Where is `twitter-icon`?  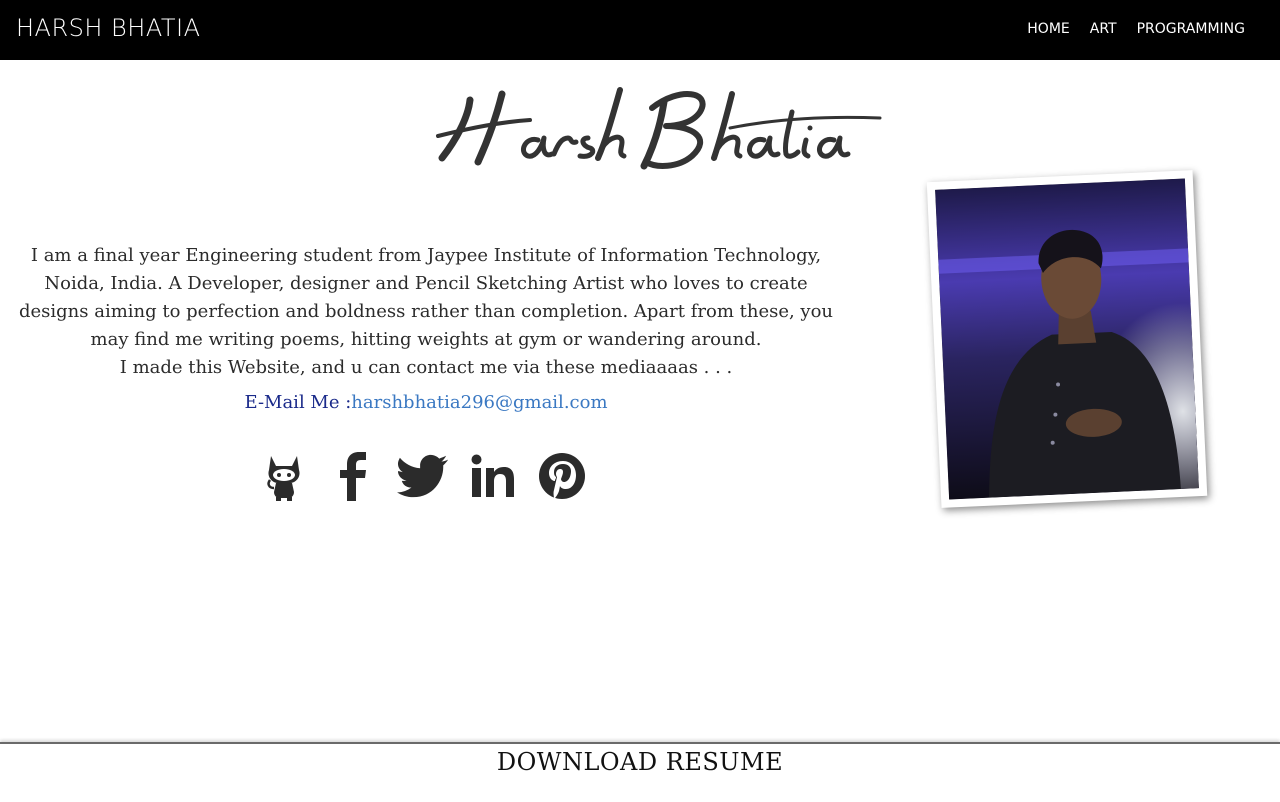
twitter-icon is located at coordinates (423, 476).